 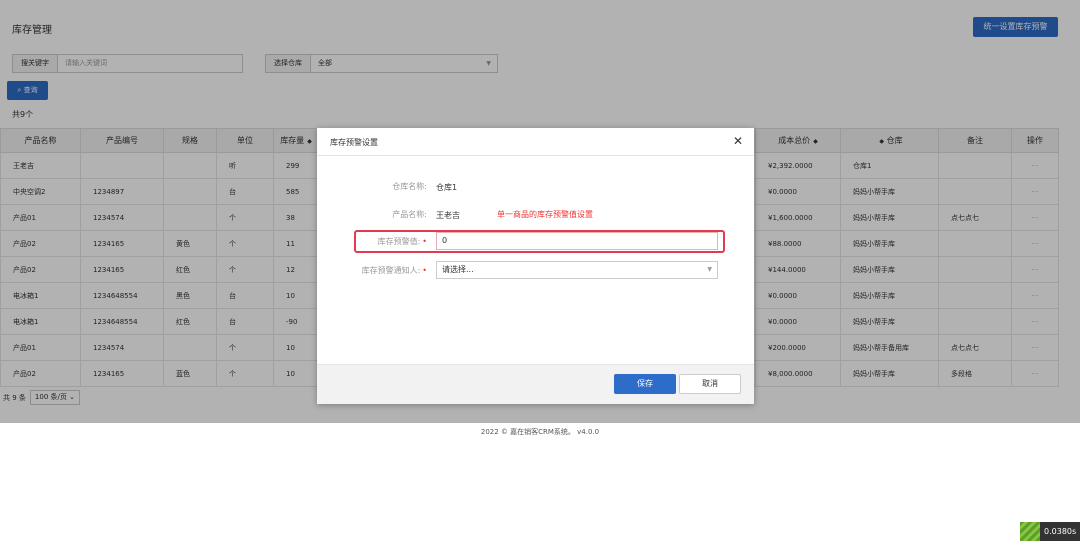 I want to click on threshold-input: 0, so click(x=577, y=241).